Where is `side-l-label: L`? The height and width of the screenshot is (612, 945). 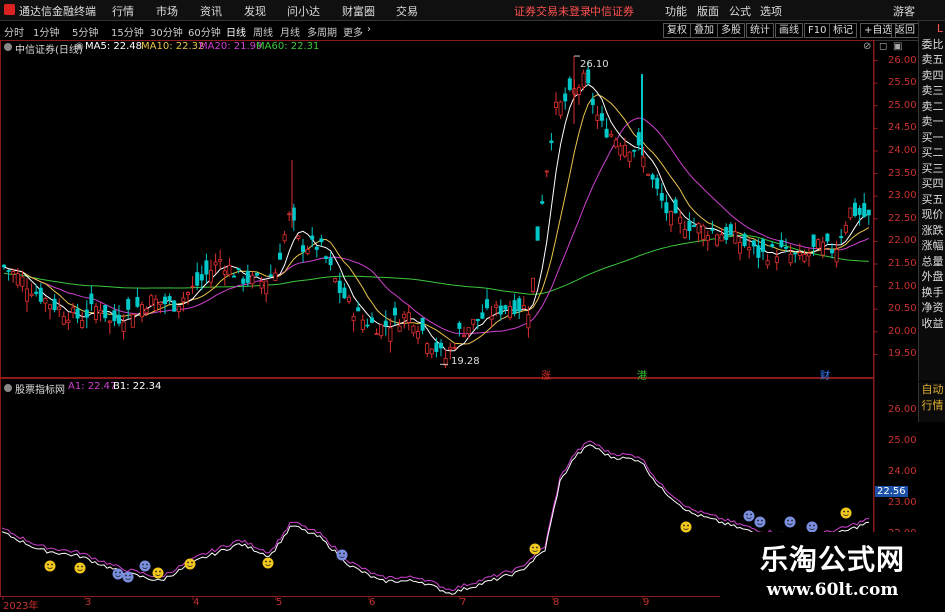 side-l-label: L is located at coordinates (932, 29).